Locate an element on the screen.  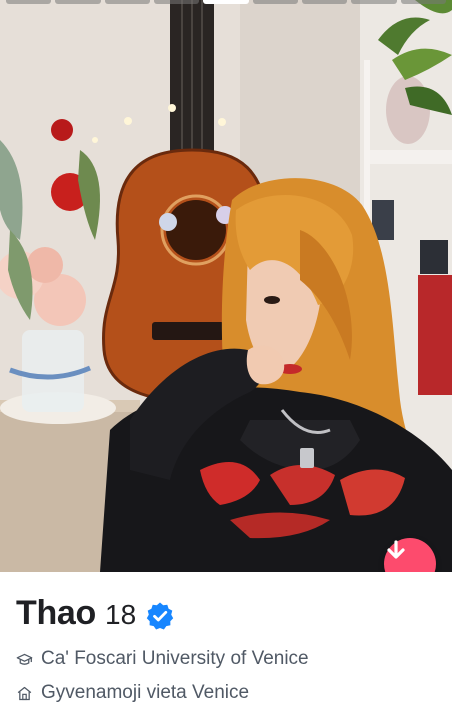
graduation-cap-icon is located at coordinates (24, 659).